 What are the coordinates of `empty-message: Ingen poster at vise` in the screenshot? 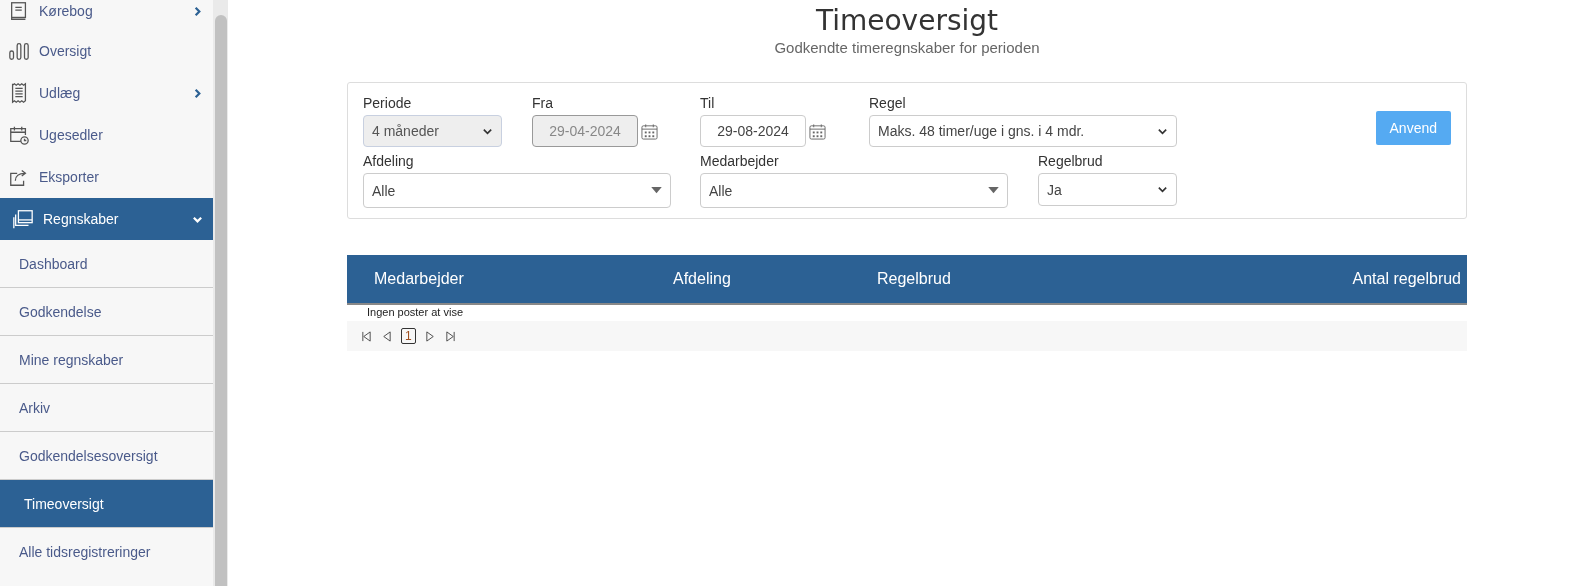 It's located at (415, 312).